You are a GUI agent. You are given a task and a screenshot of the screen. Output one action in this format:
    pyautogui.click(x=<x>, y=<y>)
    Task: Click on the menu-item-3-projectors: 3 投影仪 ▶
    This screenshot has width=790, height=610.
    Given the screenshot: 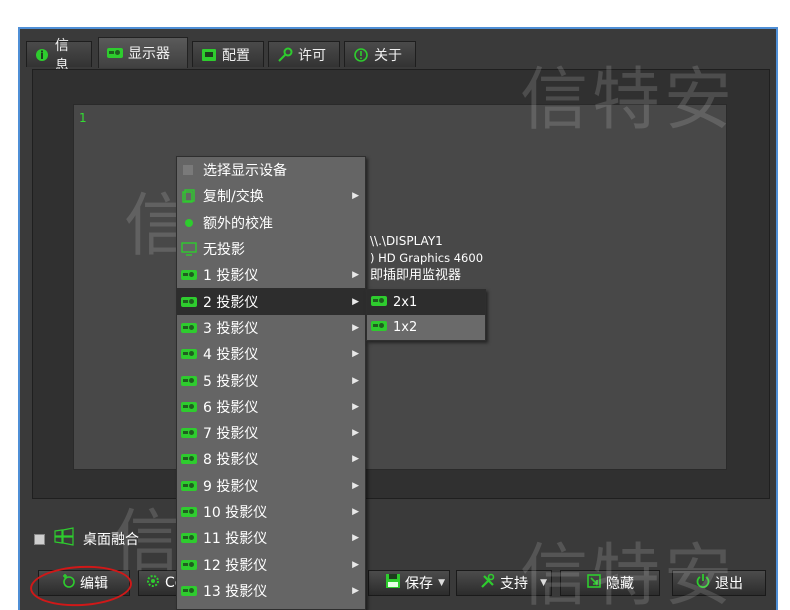 What is the action you would take?
    pyautogui.click(x=271, y=328)
    